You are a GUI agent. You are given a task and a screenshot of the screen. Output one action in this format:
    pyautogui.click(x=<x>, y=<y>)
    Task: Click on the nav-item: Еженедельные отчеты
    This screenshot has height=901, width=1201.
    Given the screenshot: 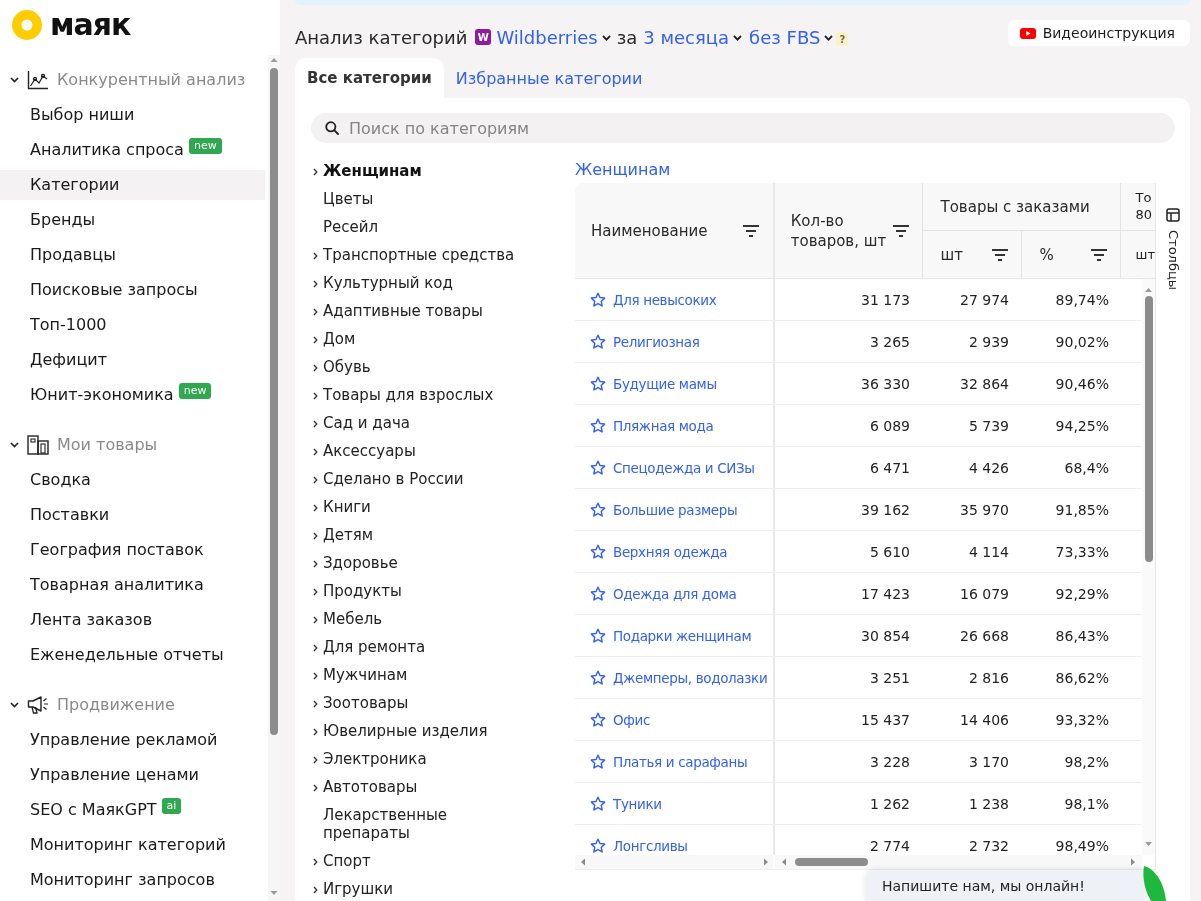 What is the action you would take?
    pyautogui.click(x=127, y=654)
    